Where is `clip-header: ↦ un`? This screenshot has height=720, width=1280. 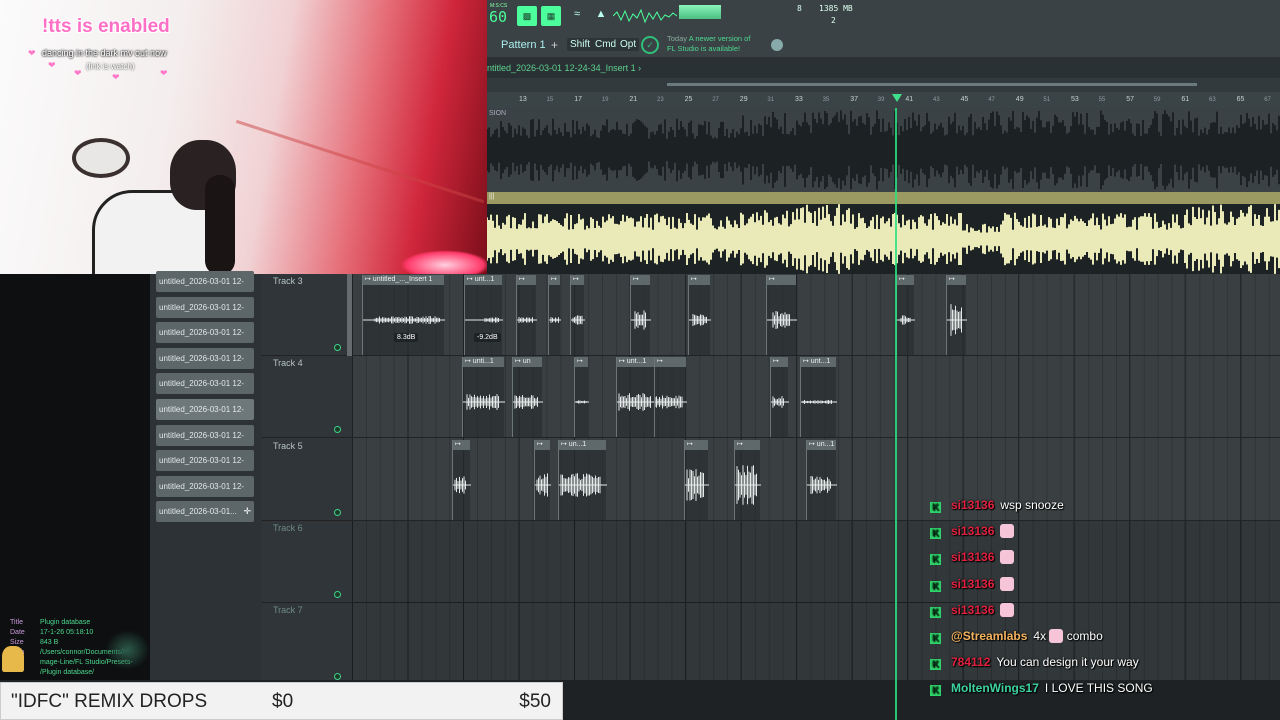 clip-header: ↦ un is located at coordinates (527, 362).